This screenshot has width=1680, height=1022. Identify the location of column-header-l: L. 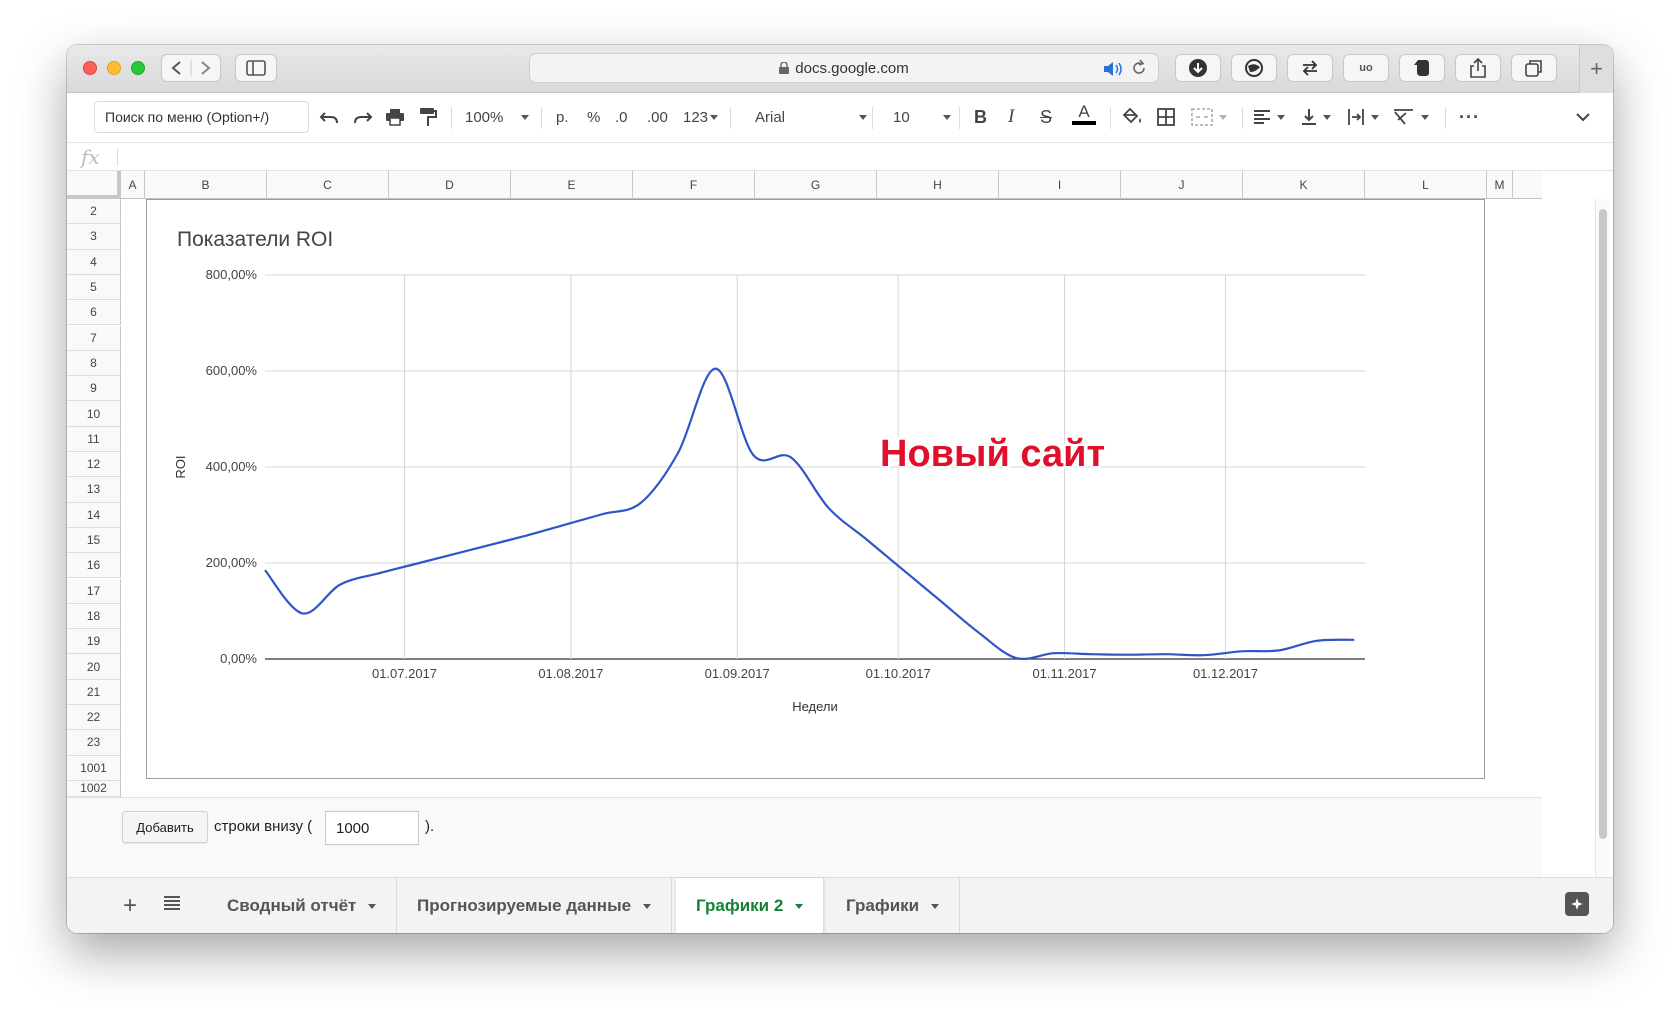
(1426, 185).